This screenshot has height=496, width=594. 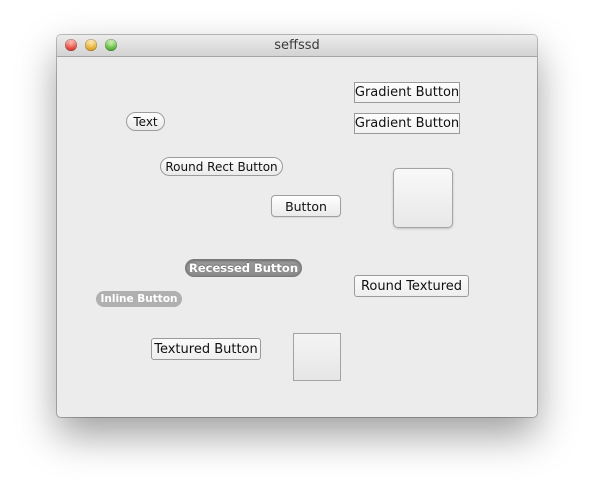 I want to click on textured-button: Textured Button, so click(x=206, y=349).